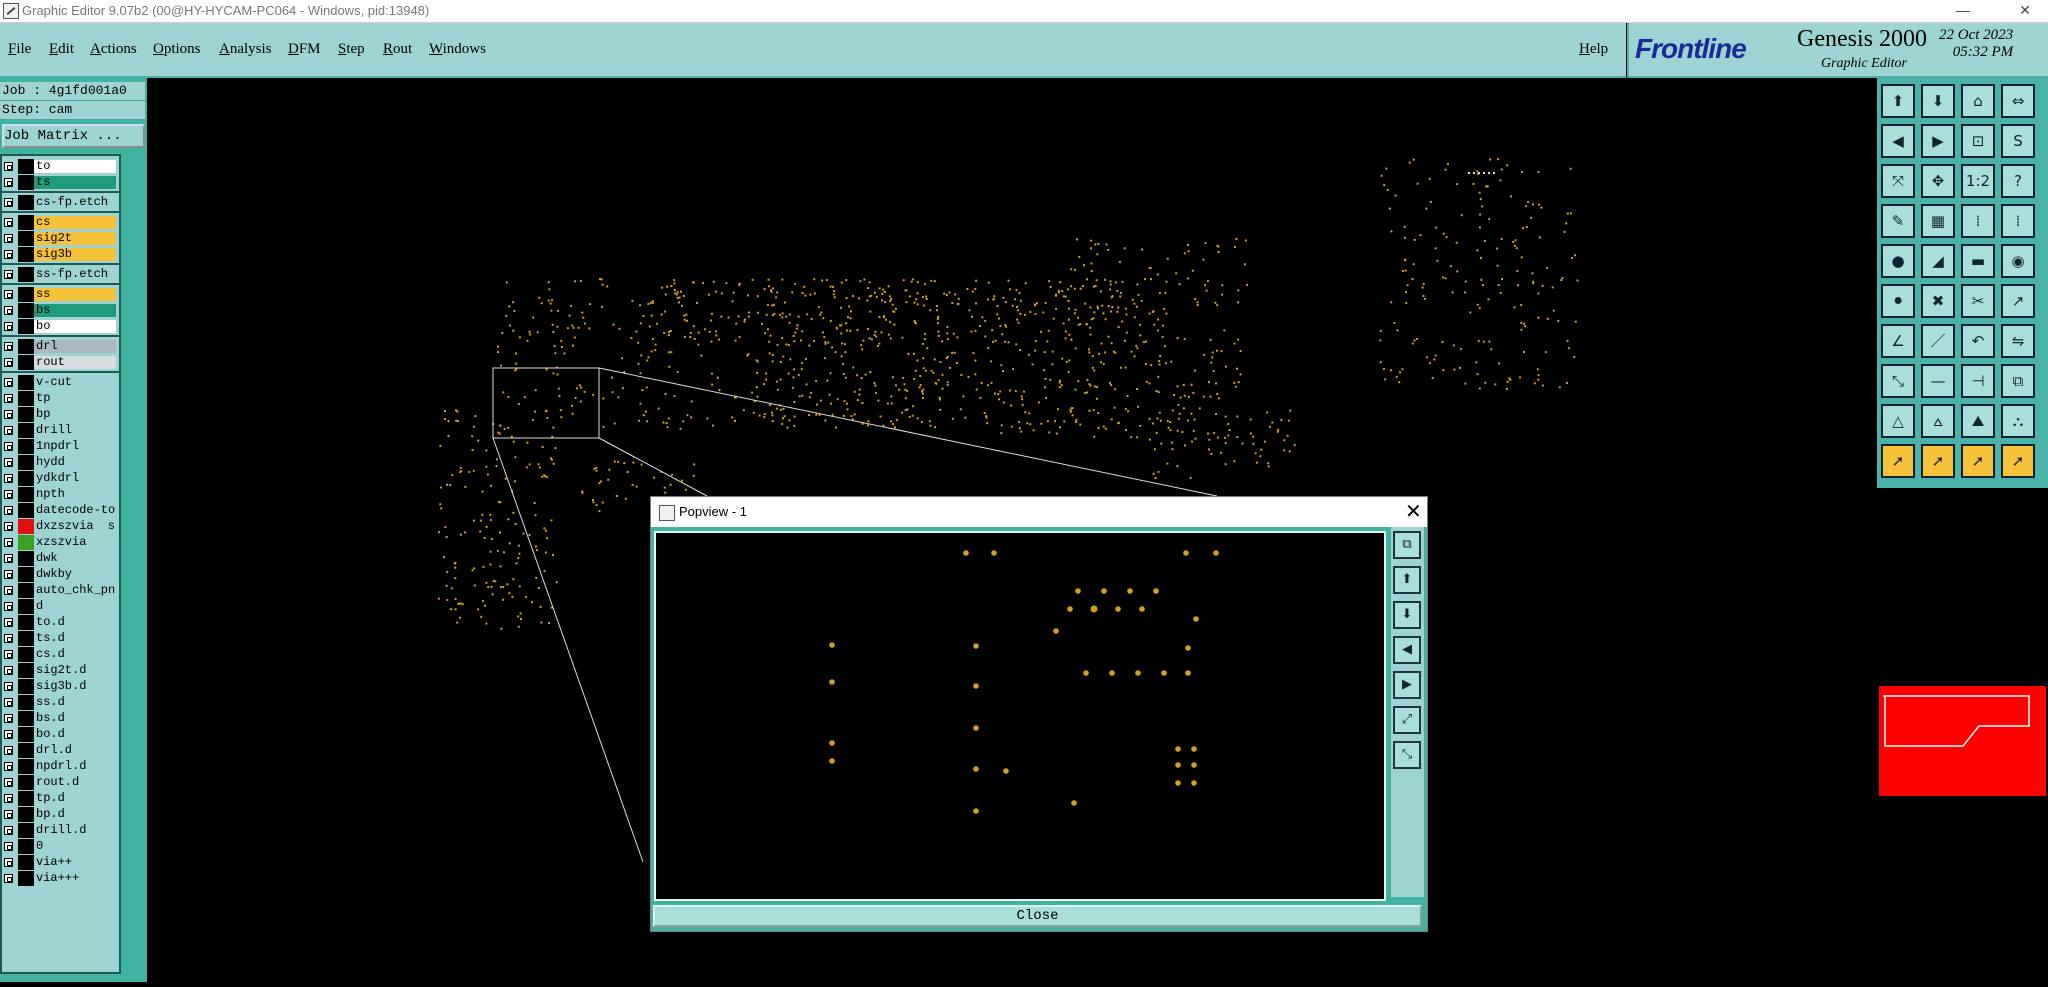 This screenshot has height=987, width=2048. I want to click on menu-edit: Edit, so click(61, 49).